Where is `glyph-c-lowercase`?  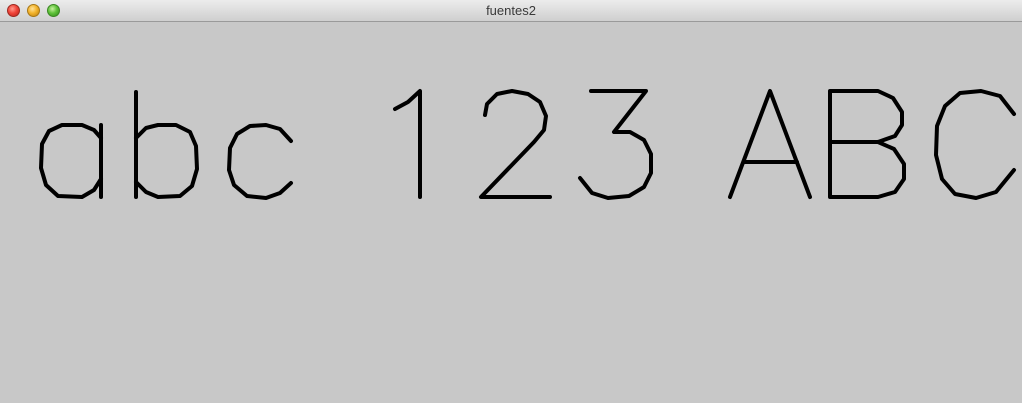
glyph-c-lowercase is located at coordinates (260, 161).